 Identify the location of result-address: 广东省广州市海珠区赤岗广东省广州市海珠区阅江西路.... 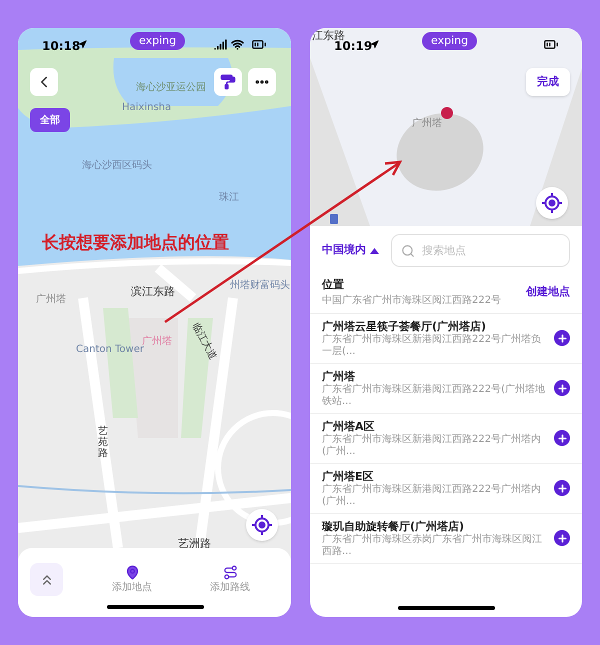
(432, 546).